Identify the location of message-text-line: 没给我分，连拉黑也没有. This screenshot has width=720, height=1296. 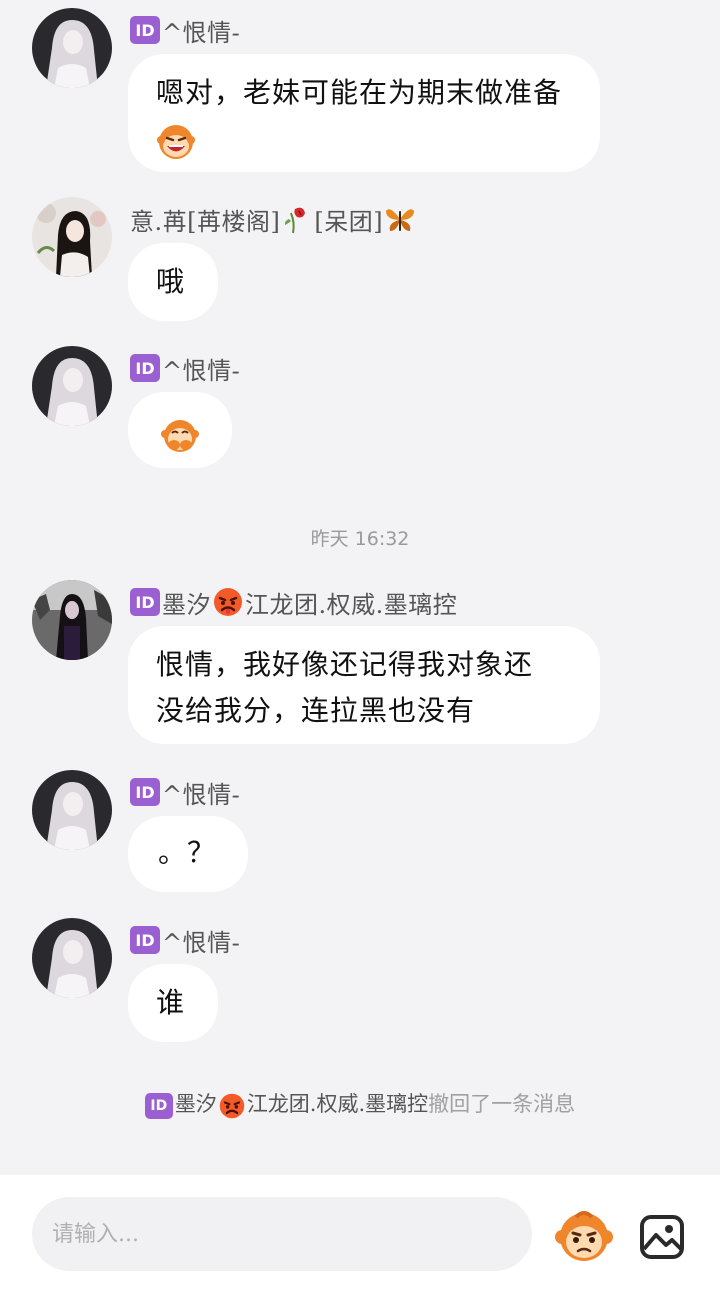
(316, 710).